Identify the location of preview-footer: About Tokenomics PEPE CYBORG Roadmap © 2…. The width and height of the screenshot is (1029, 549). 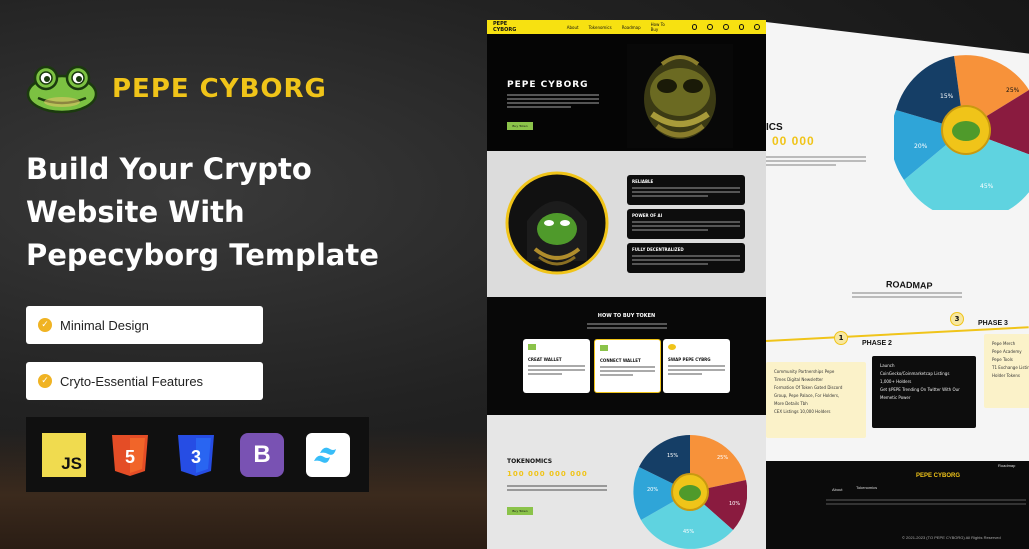
(897, 505).